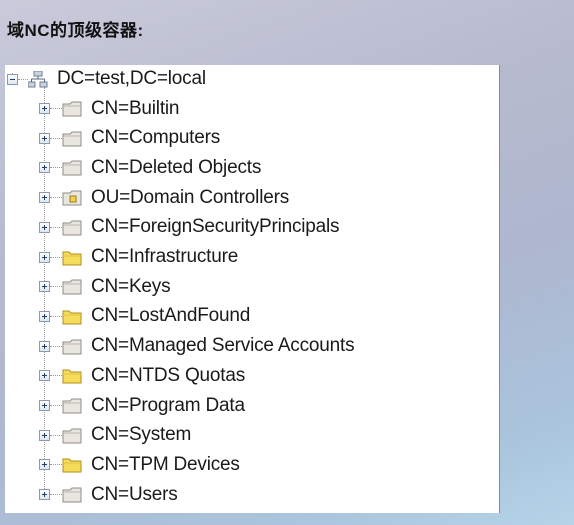  I want to click on tree-node-item: CN=System, so click(115, 435).